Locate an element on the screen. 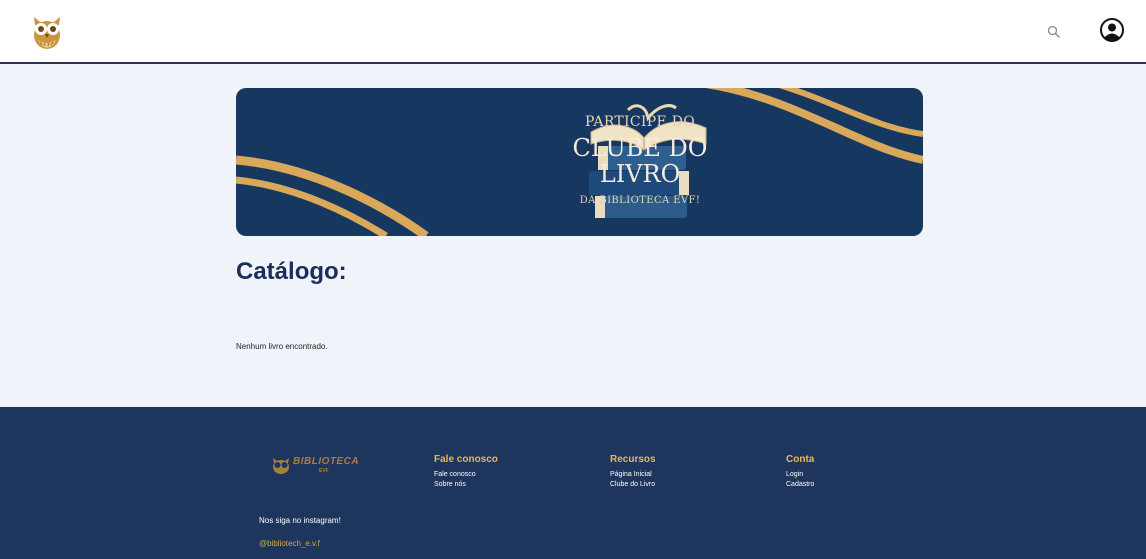  banner-line-2: CLUBE DO is located at coordinates (640, 148).